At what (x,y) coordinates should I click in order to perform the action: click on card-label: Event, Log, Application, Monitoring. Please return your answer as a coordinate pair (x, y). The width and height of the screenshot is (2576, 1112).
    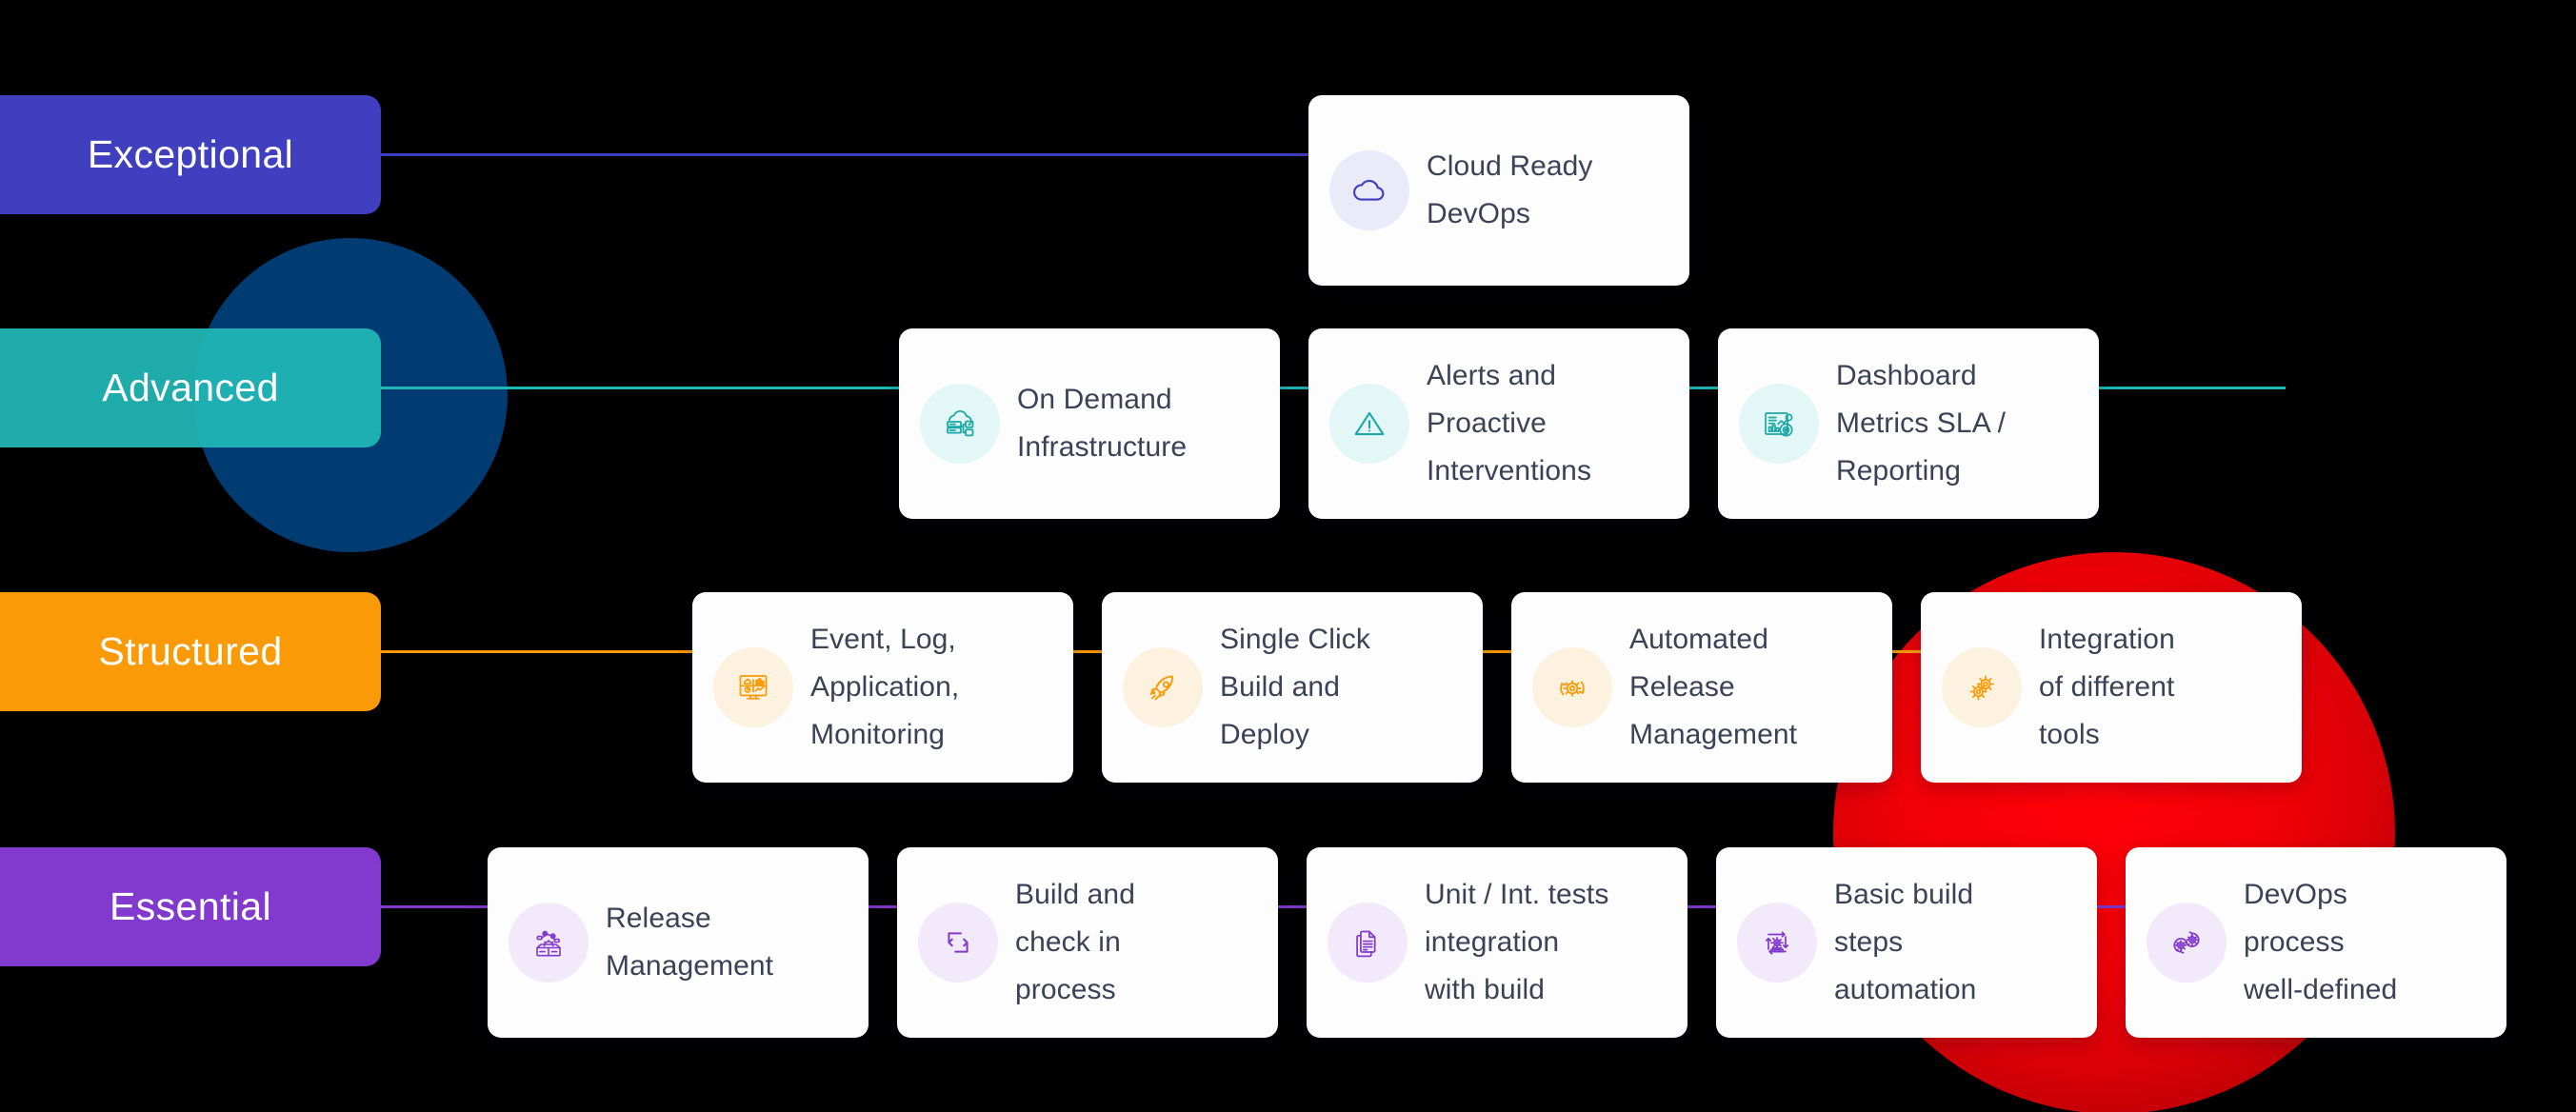
    Looking at the image, I should click on (885, 687).